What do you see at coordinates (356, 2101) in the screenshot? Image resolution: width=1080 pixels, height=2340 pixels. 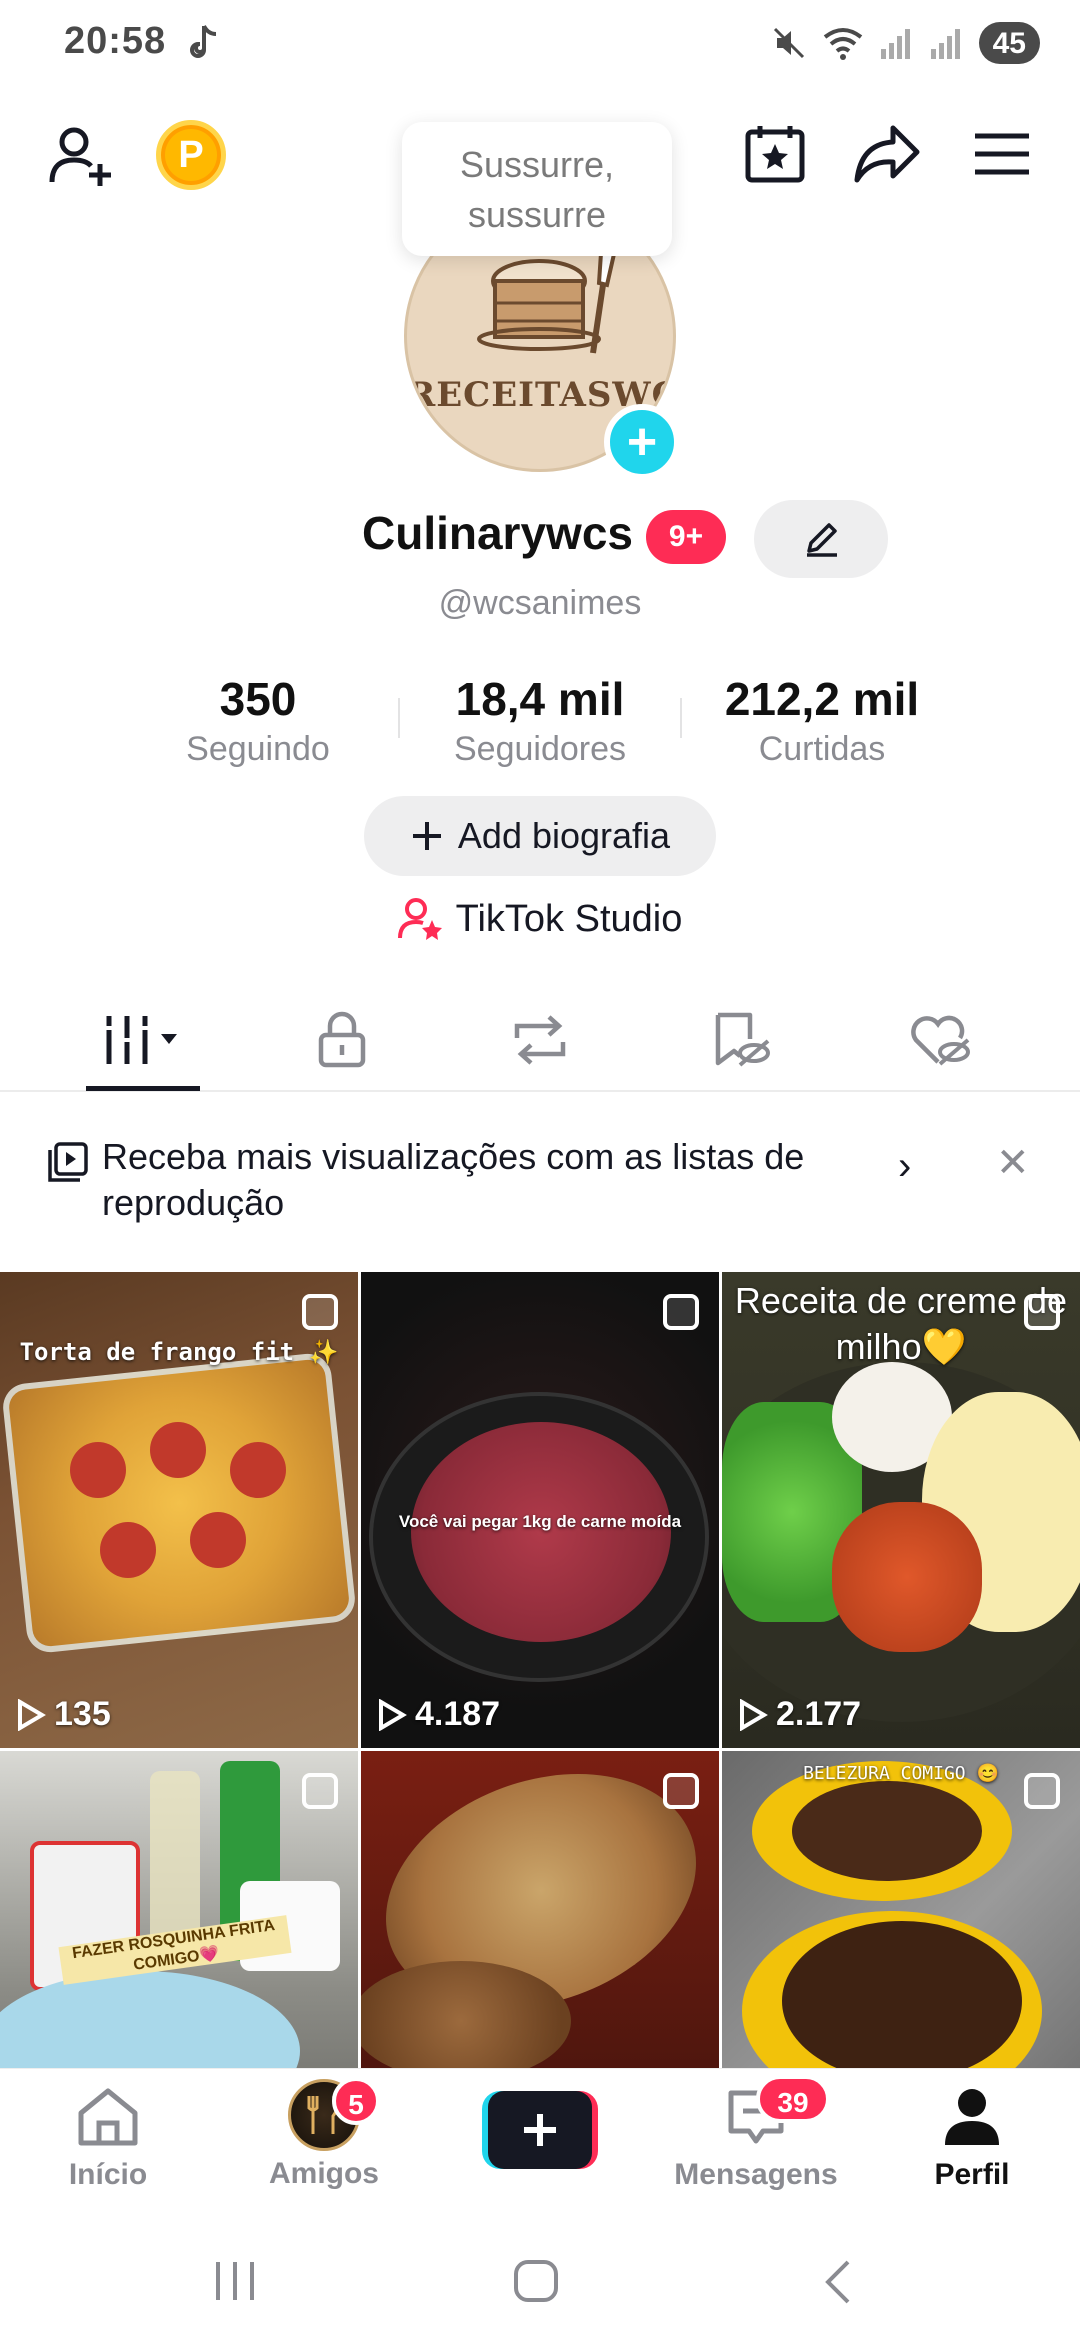 I see `friends-badge: 5` at bounding box center [356, 2101].